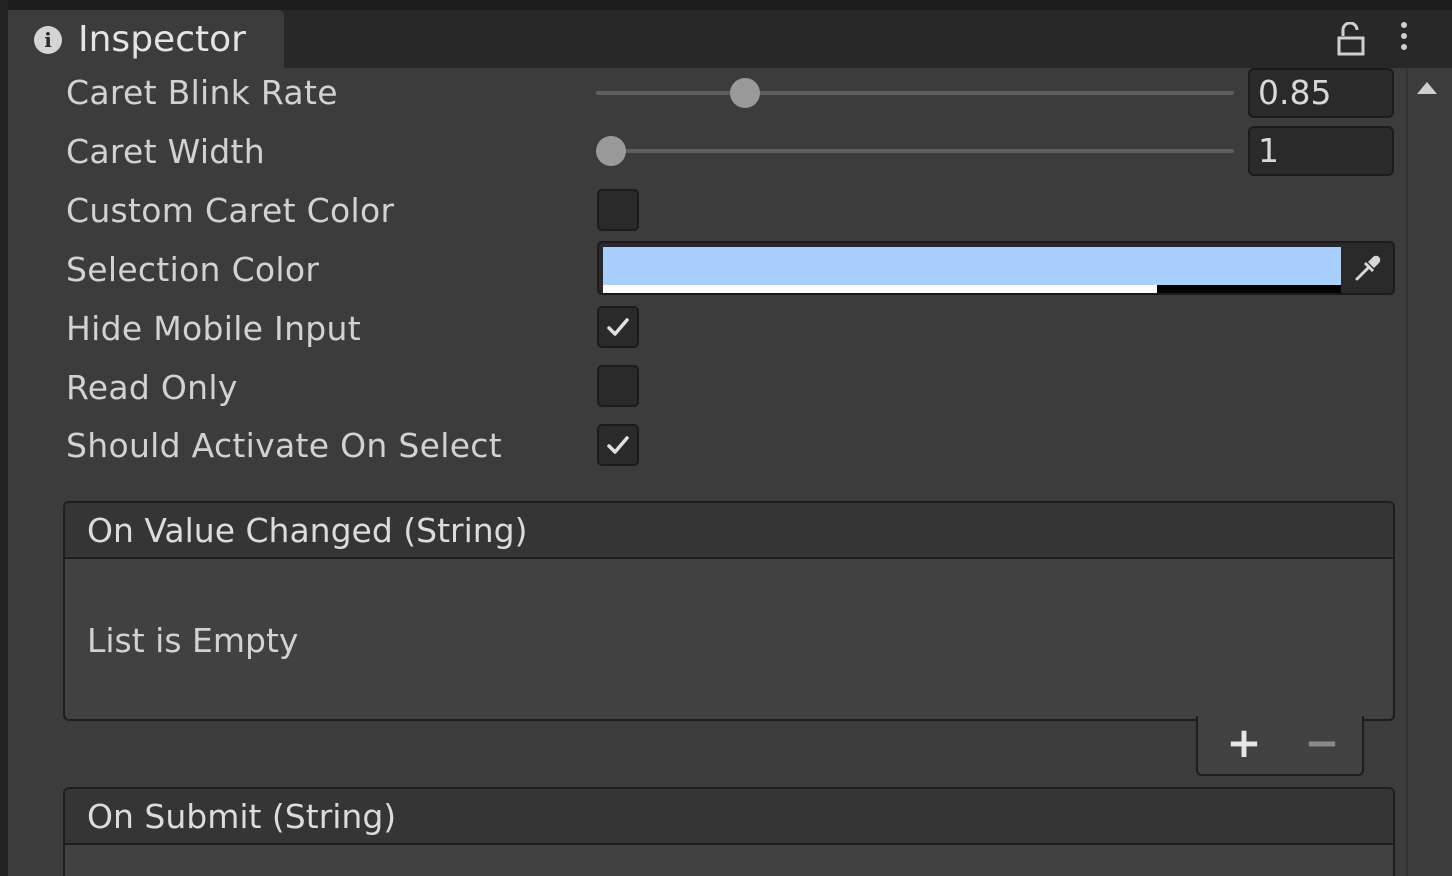 The image size is (1452, 876). Describe the element at coordinates (166, 151) in the screenshot. I see `caret-width-label: Caret Width` at that location.